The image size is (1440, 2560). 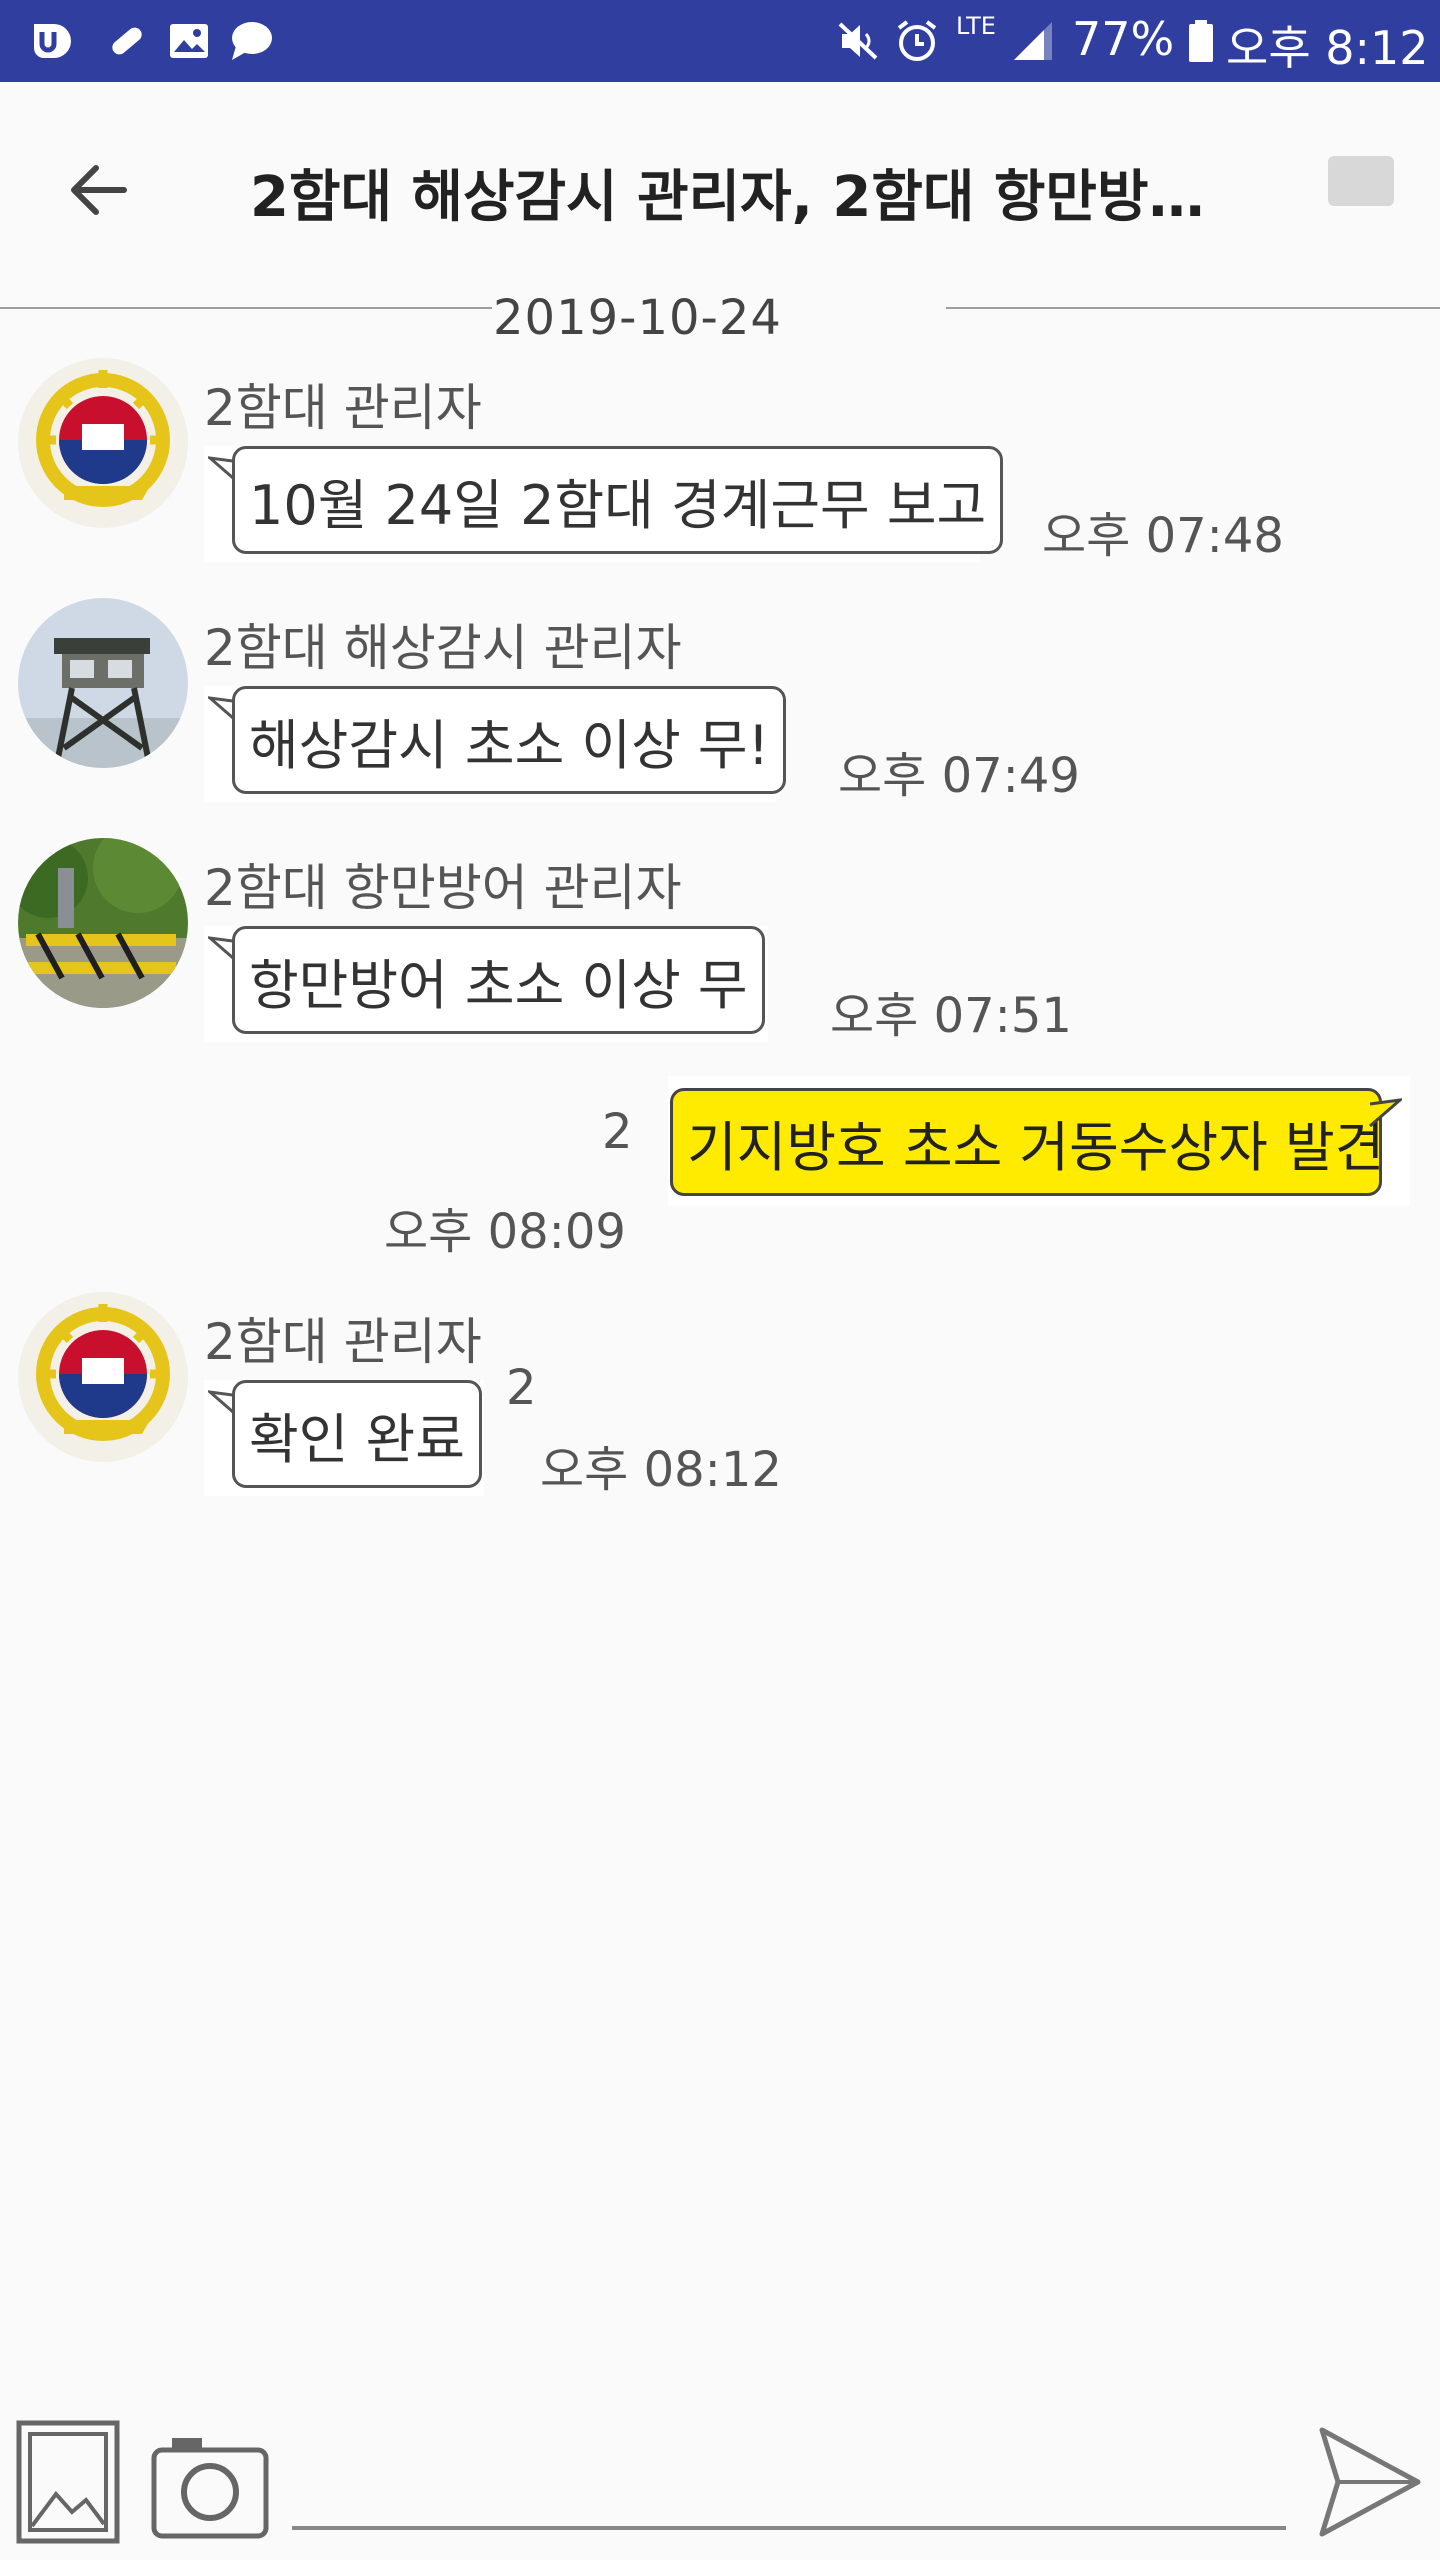 What do you see at coordinates (1201, 41) in the screenshot?
I see `battery-icon` at bounding box center [1201, 41].